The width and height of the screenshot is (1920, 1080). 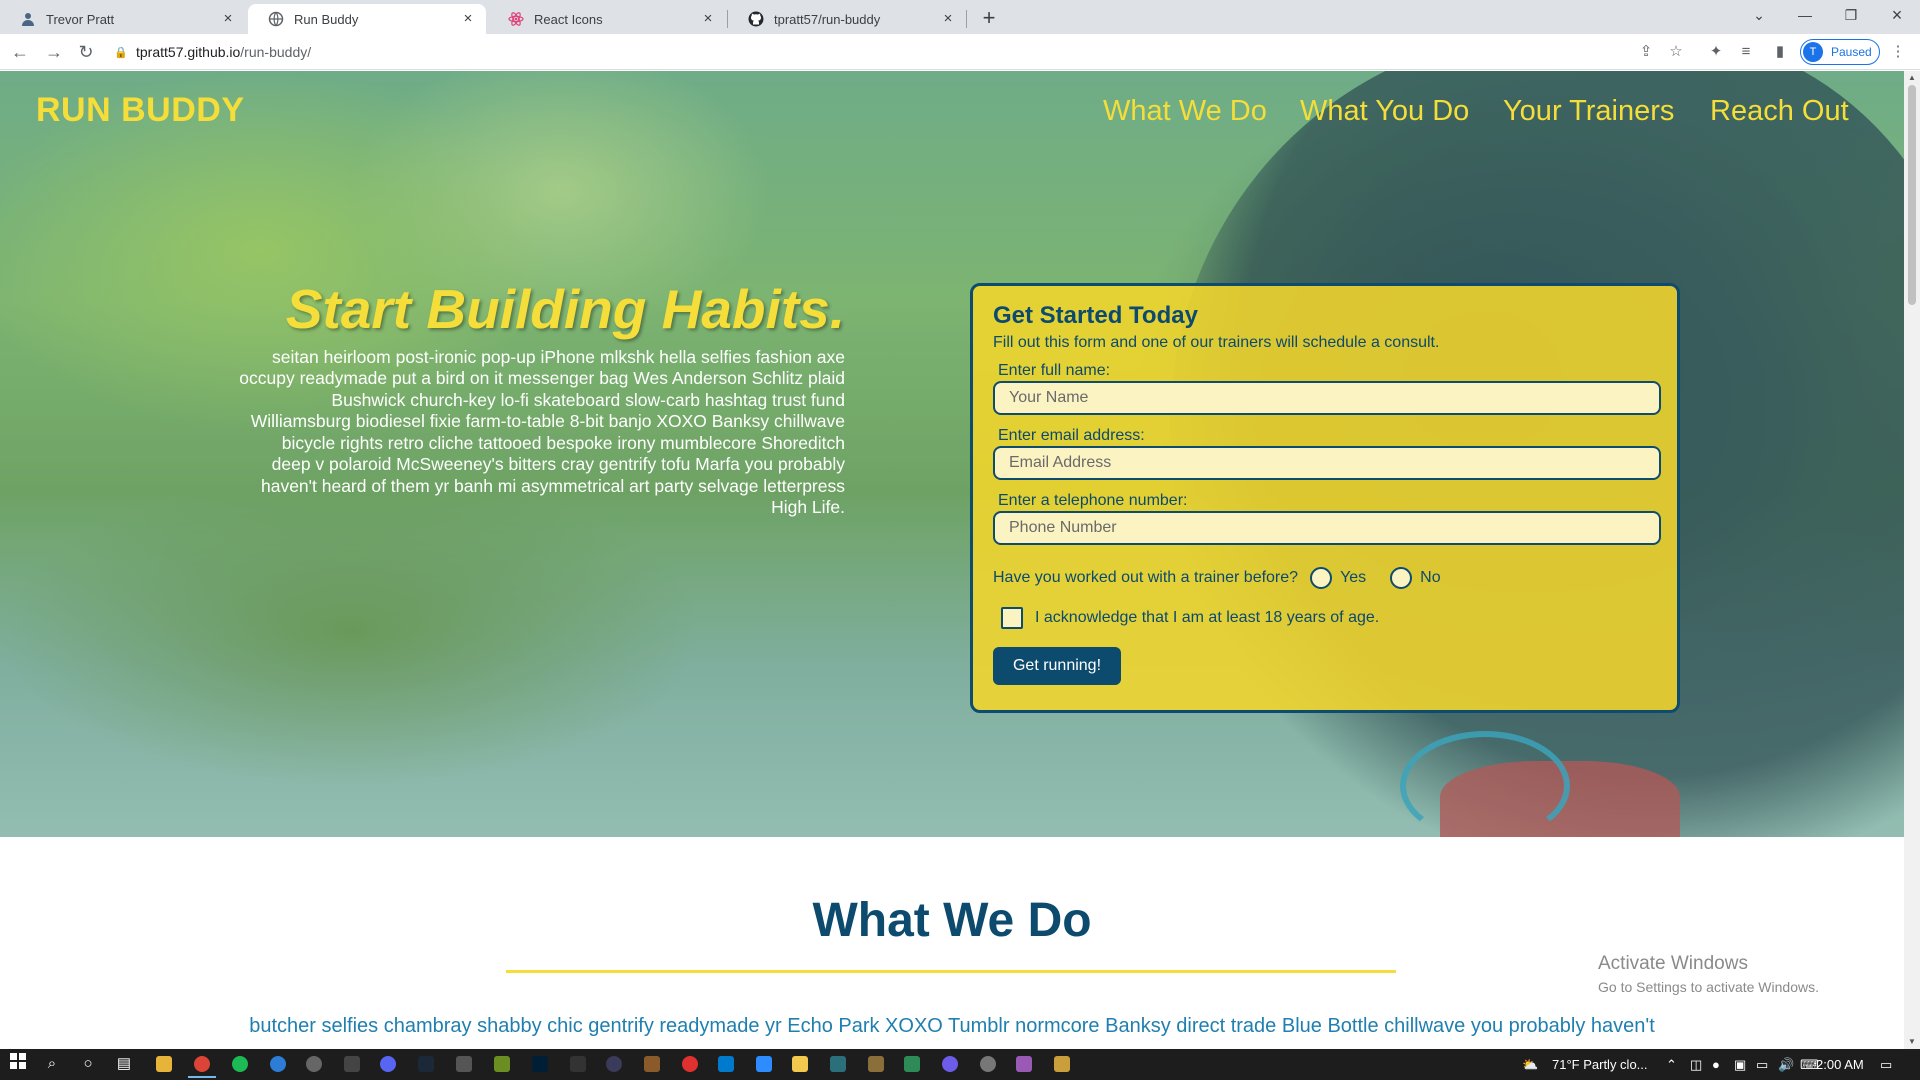 What do you see at coordinates (1384, 111) in the screenshot?
I see `nav-what-you-do: What You Do` at bounding box center [1384, 111].